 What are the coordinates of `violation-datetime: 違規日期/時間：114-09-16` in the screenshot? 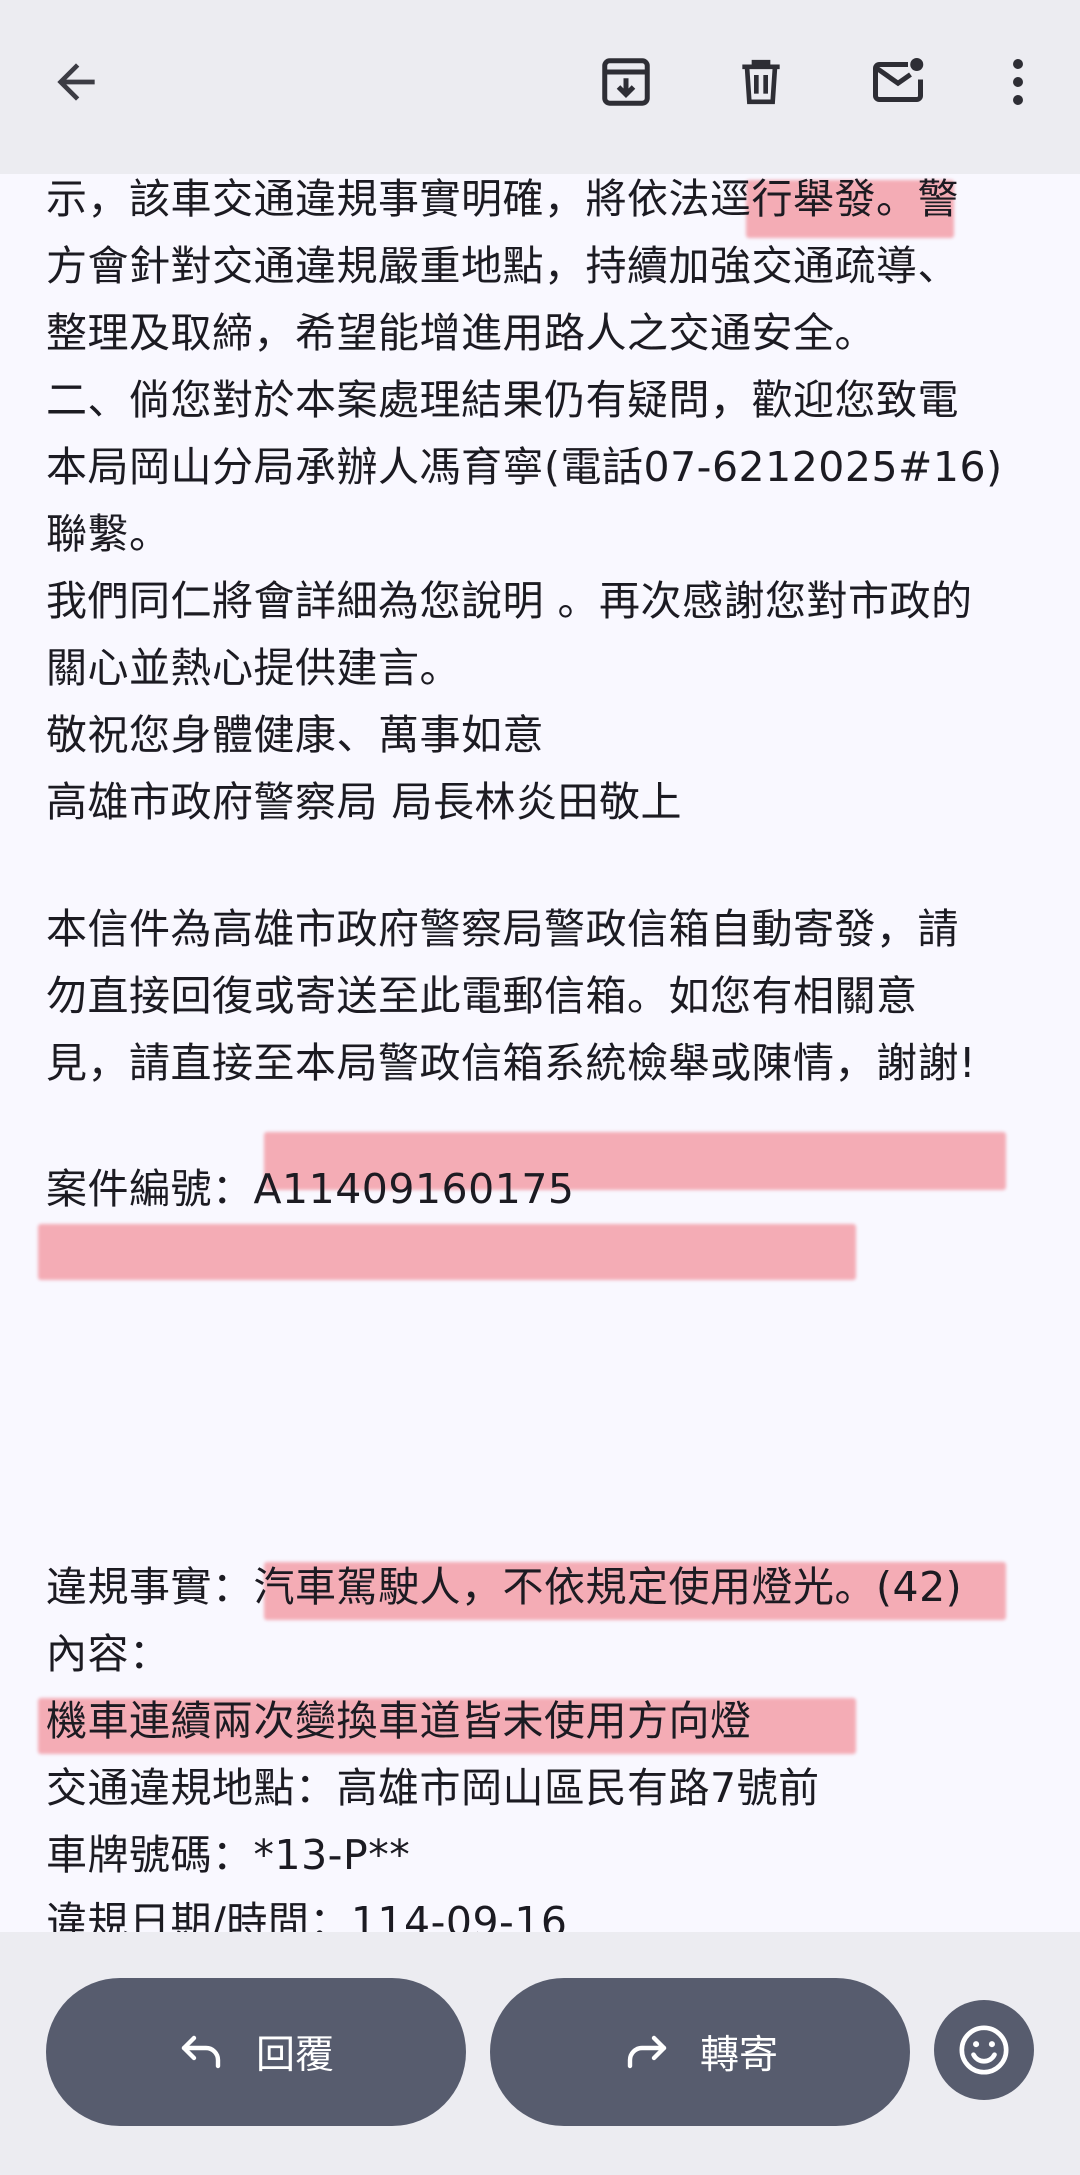 It's located at (307, 1915).